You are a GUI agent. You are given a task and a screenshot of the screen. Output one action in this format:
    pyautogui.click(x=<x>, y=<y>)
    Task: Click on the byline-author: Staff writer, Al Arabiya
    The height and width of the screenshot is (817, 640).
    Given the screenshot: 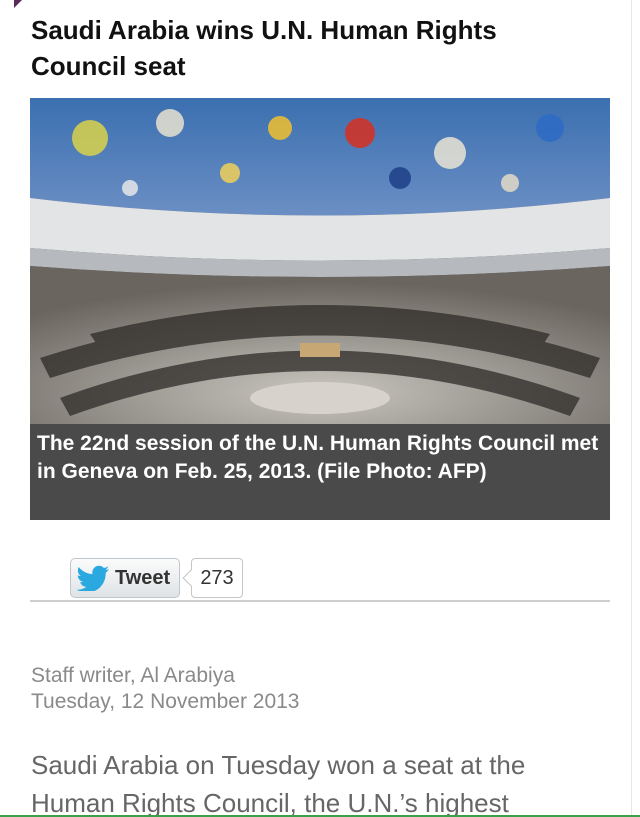 What is the action you would take?
    pyautogui.click(x=133, y=675)
    